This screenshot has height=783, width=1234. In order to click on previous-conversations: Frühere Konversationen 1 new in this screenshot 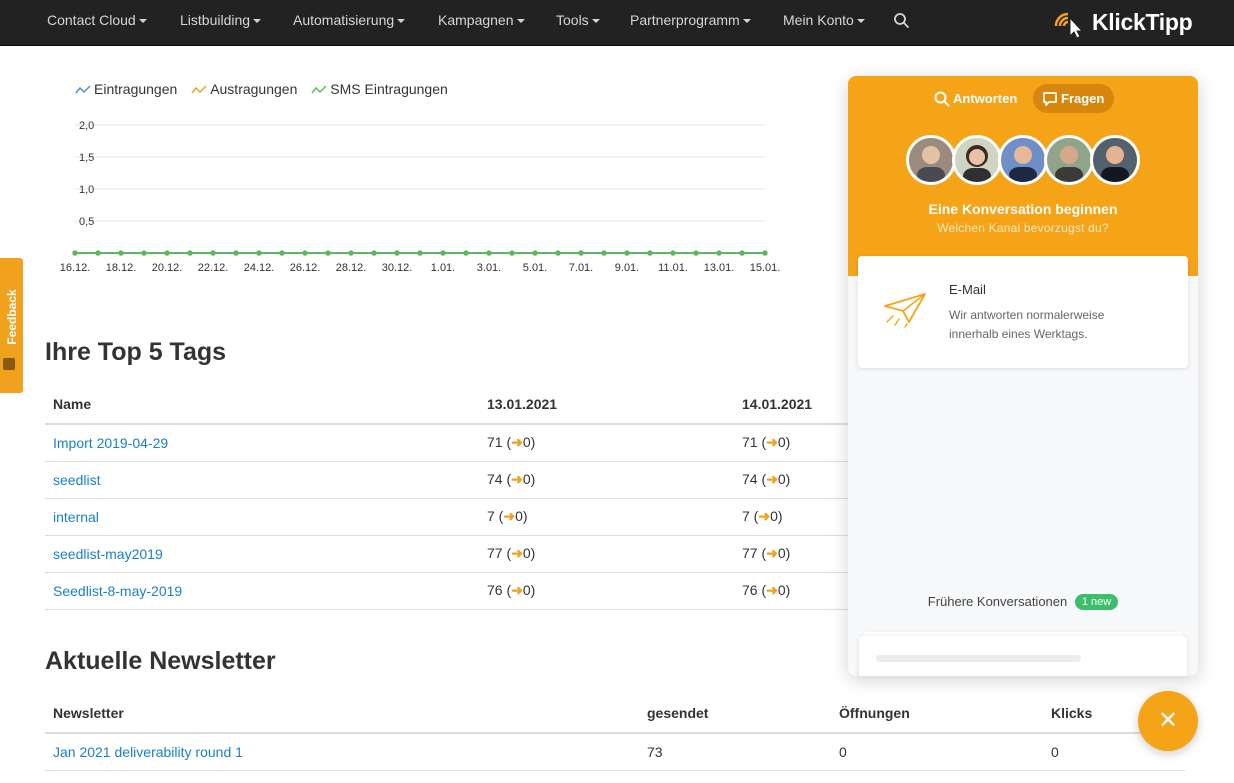, I will do `click(1023, 602)`.